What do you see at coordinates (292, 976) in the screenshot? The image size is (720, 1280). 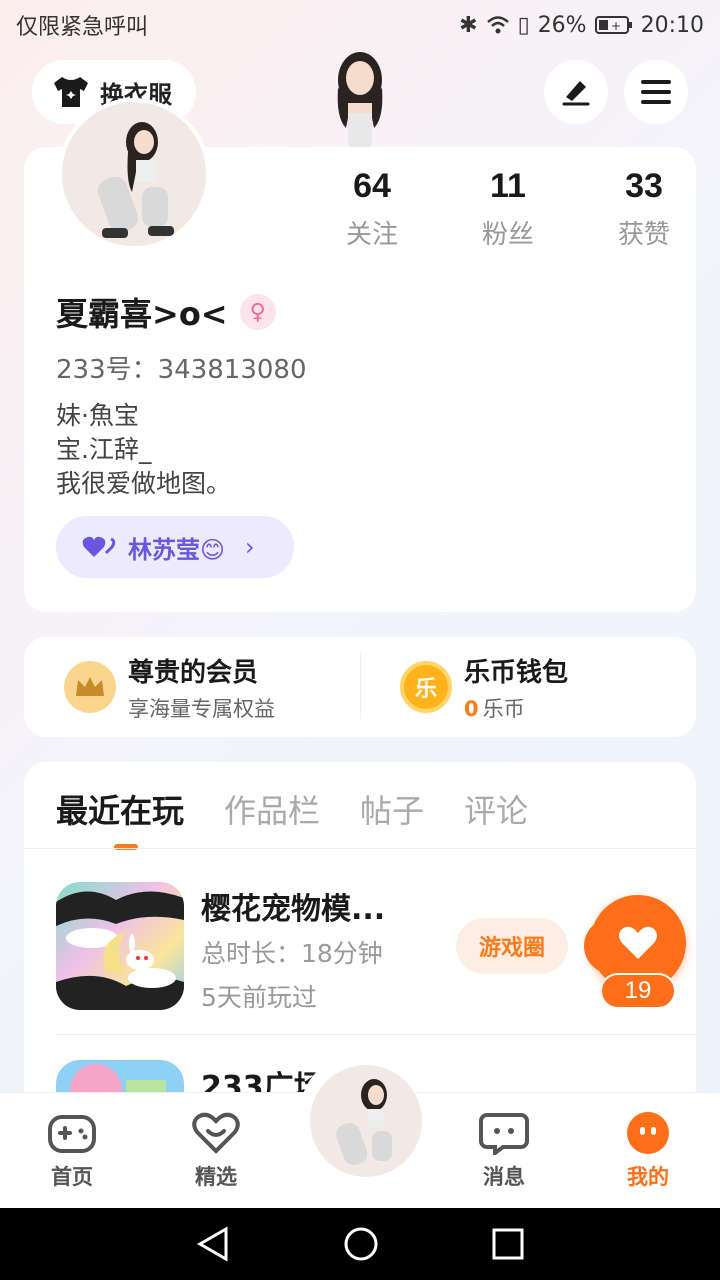 I see `game-meta: 总时长：18分钟 5天前玩过` at bounding box center [292, 976].